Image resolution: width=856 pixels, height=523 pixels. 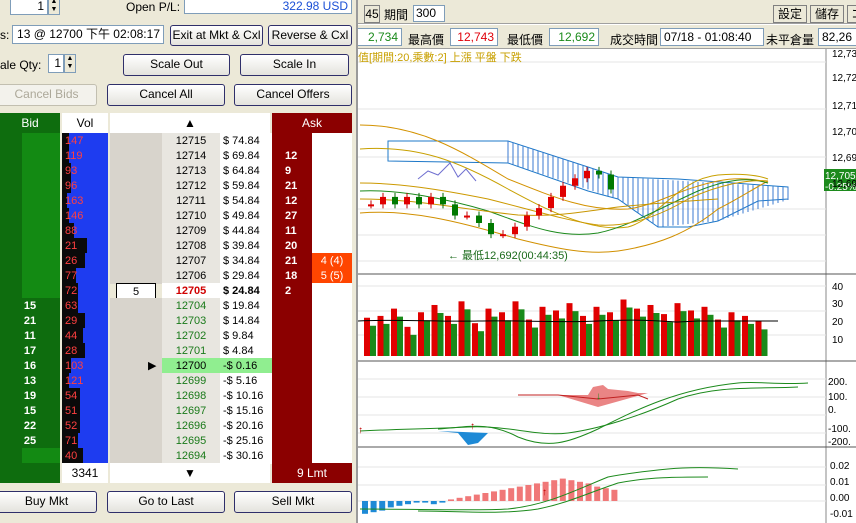 What do you see at coordinates (191, 306) in the screenshot?
I see `price-cell: 12704` at bounding box center [191, 306].